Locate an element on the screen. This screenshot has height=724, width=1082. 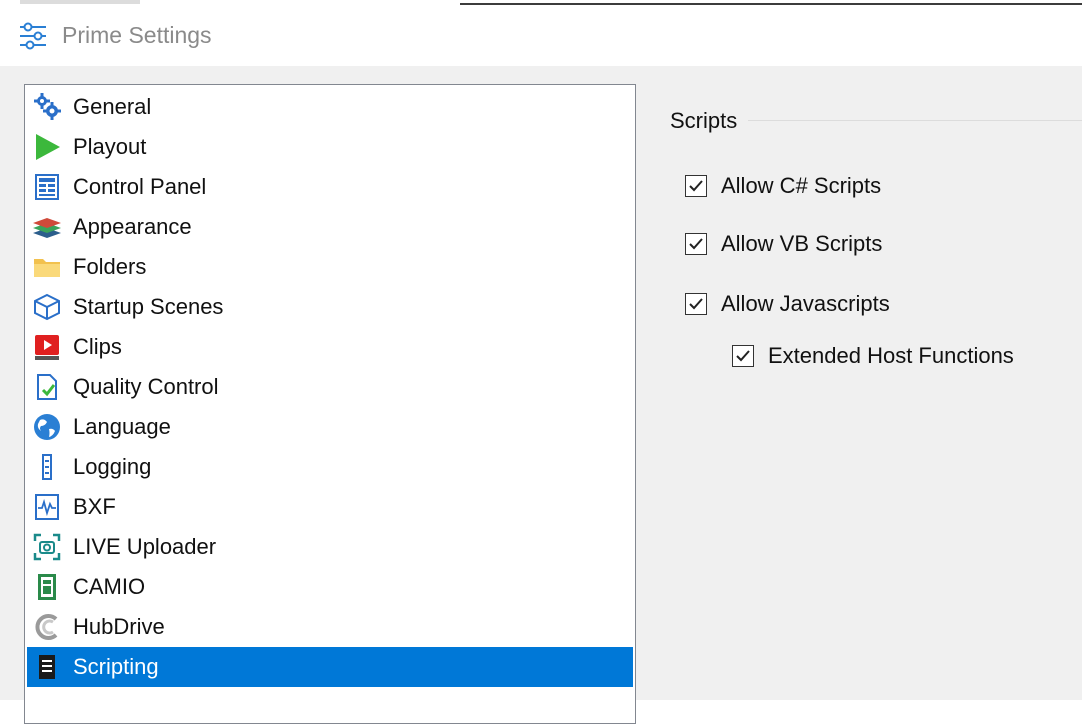
allow-javascripts-checkbox is located at coordinates (696, 304).